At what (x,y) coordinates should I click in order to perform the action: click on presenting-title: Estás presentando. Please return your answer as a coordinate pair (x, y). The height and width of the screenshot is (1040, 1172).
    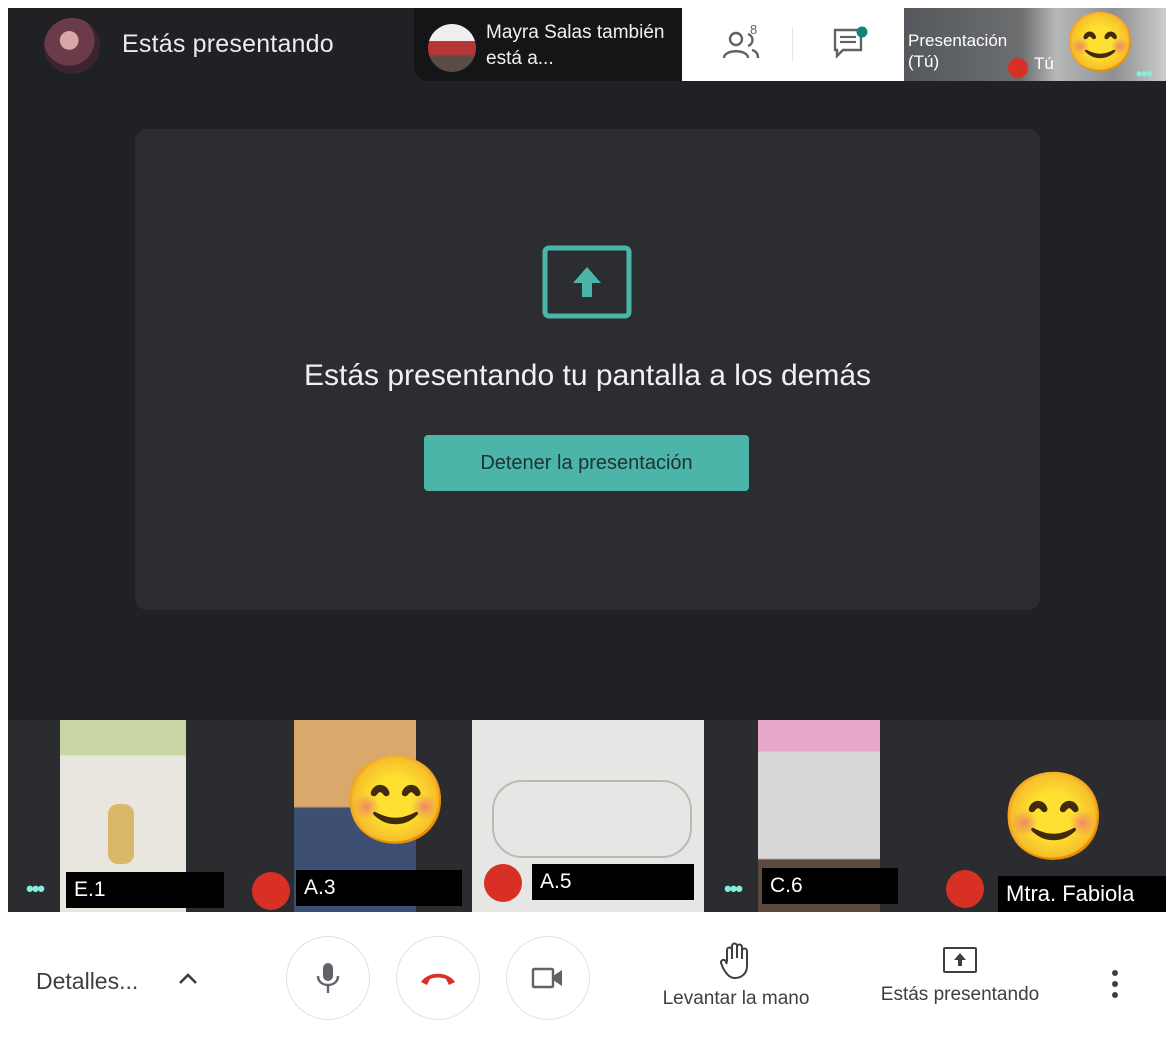
    Looking at the image, I should click on (228, 44).